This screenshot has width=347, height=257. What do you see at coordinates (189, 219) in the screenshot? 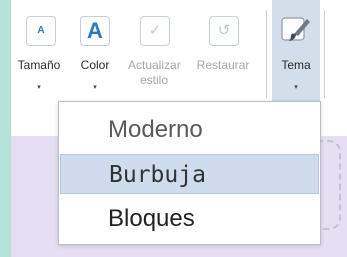
I see `theme-option-bloques: Bloques` at bounding box center [189, 219].